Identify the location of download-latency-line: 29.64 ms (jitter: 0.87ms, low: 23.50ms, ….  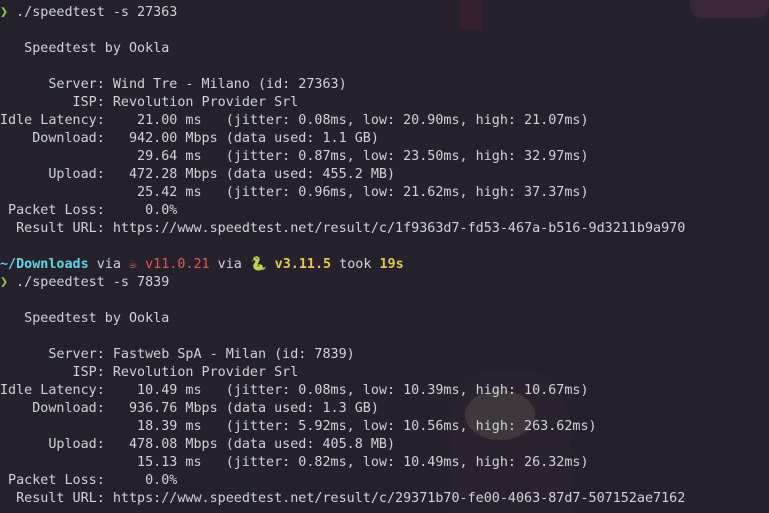
(294, 156).